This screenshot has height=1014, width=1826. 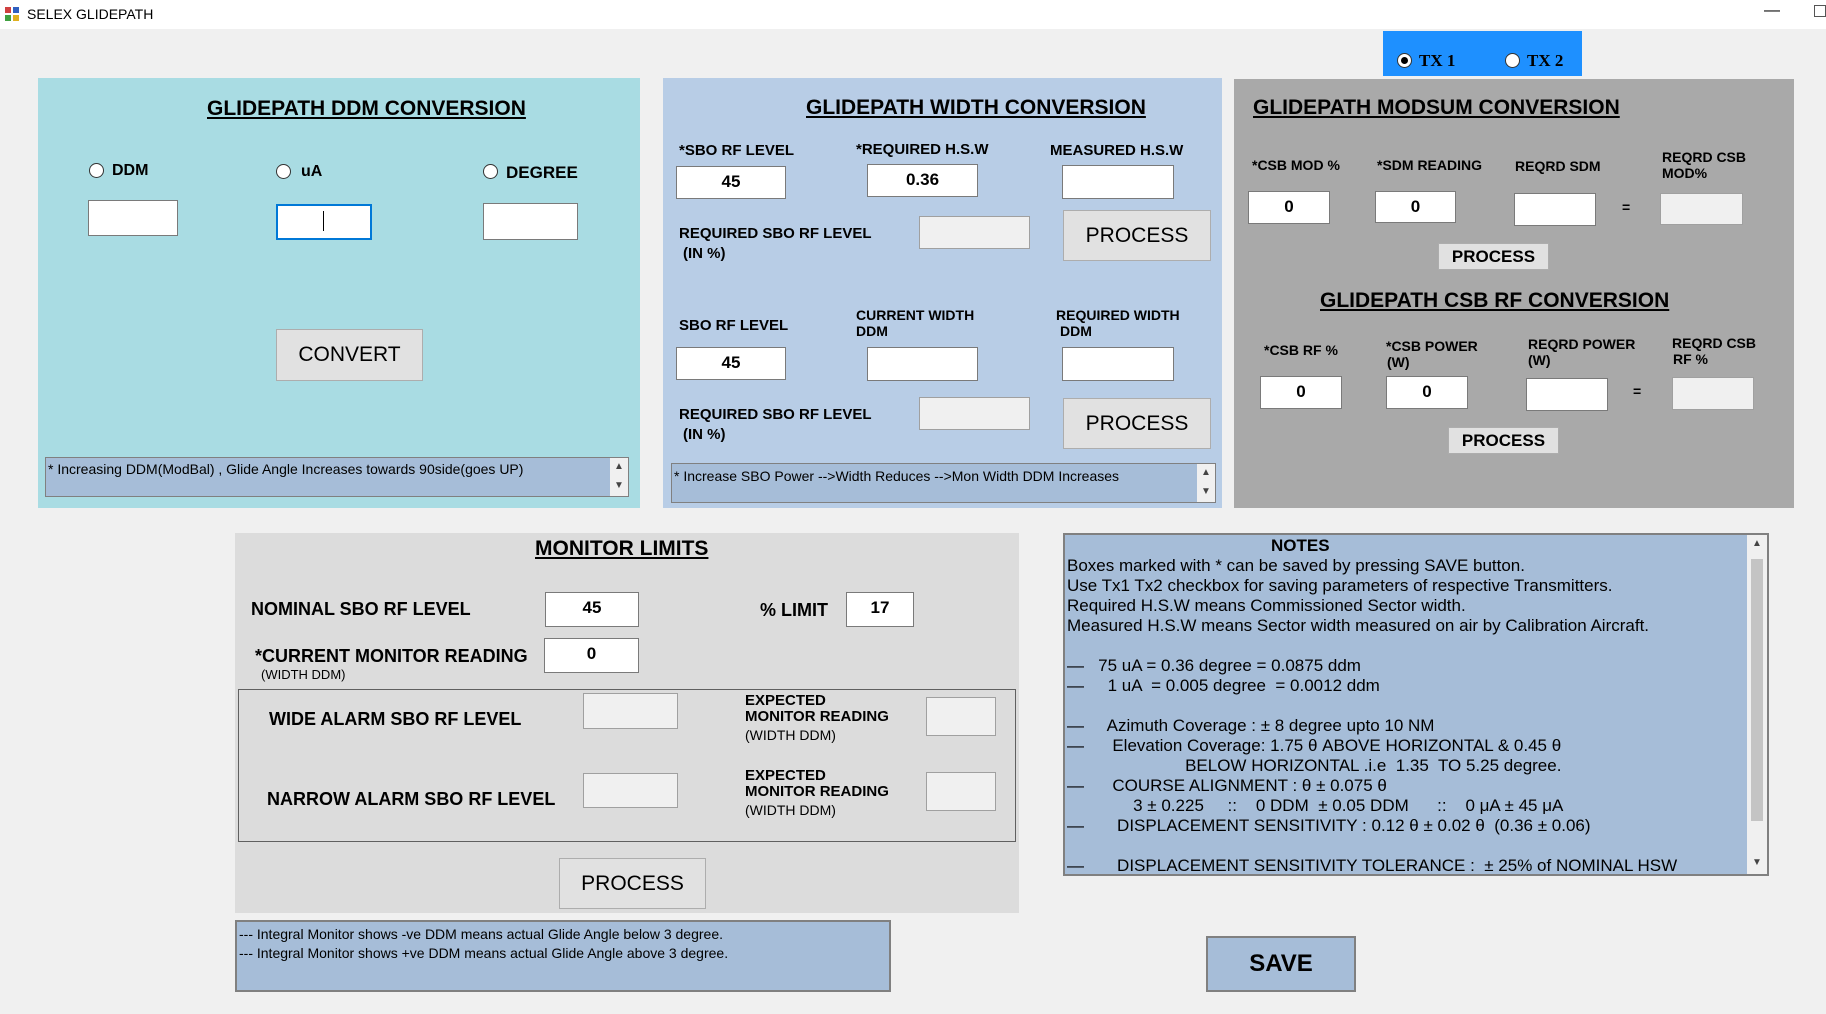 I want to click on expected-wide-label: EXPECTED, so click(x=785, y=700).